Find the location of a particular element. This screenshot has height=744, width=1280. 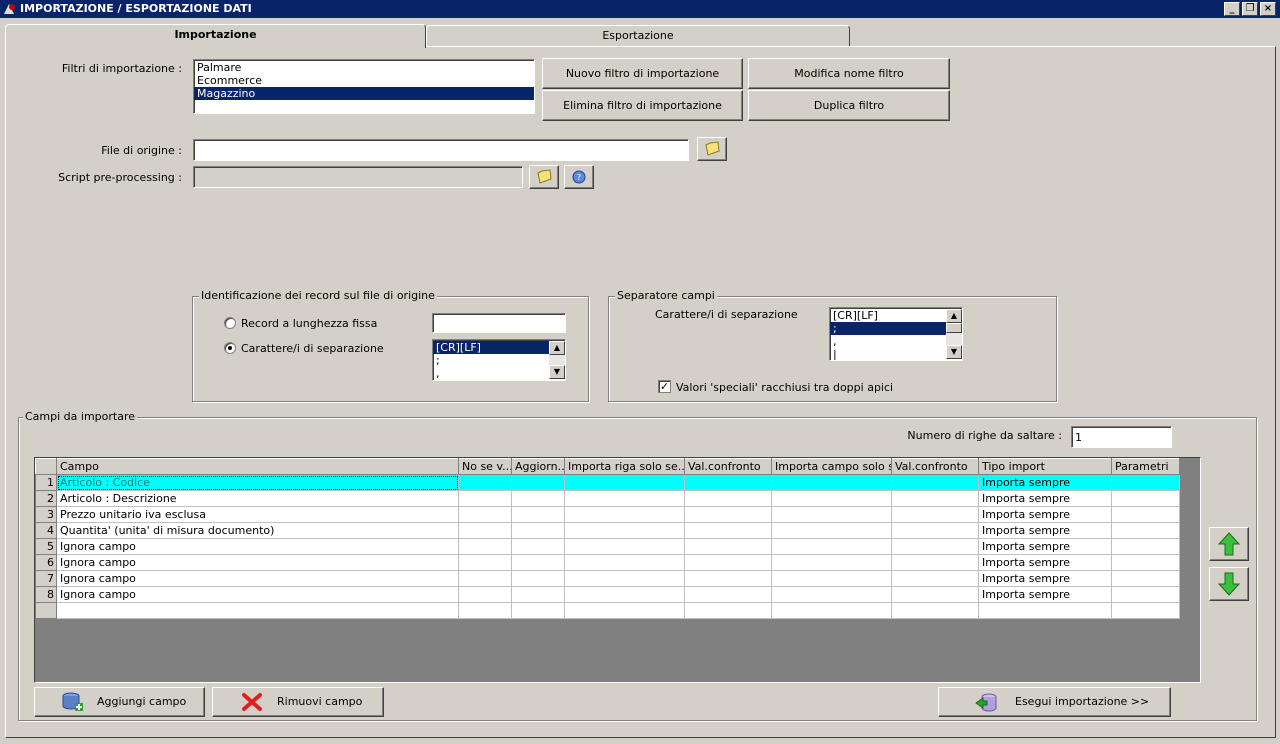

tab-importazione: Importazione is located at coordinates (215, 36).